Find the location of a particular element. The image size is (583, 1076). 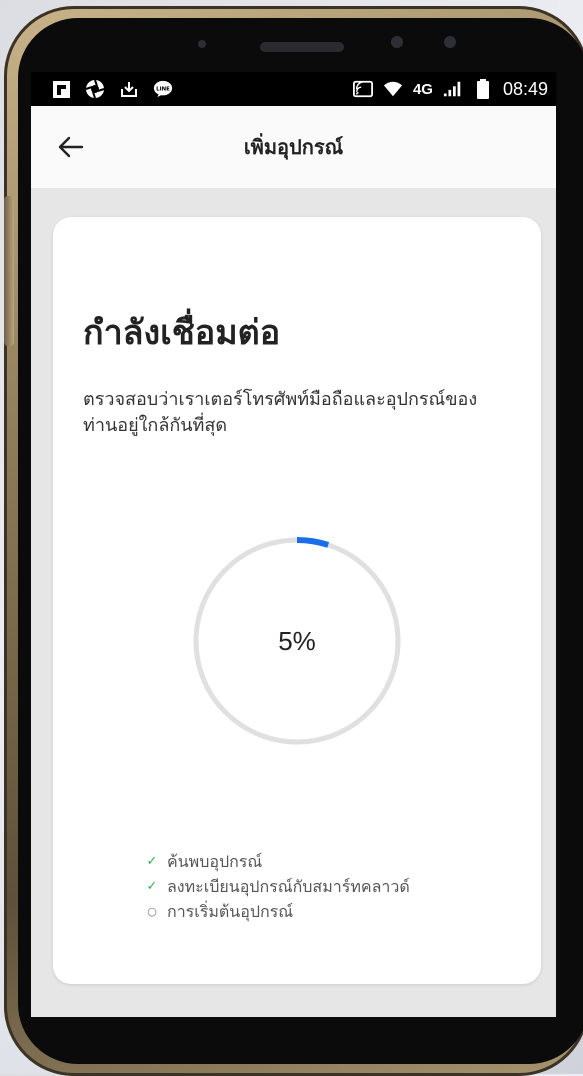

step-device-init: ○ การเริ่มต้นอุปกรณ์ is located at coordinates (277, 911).